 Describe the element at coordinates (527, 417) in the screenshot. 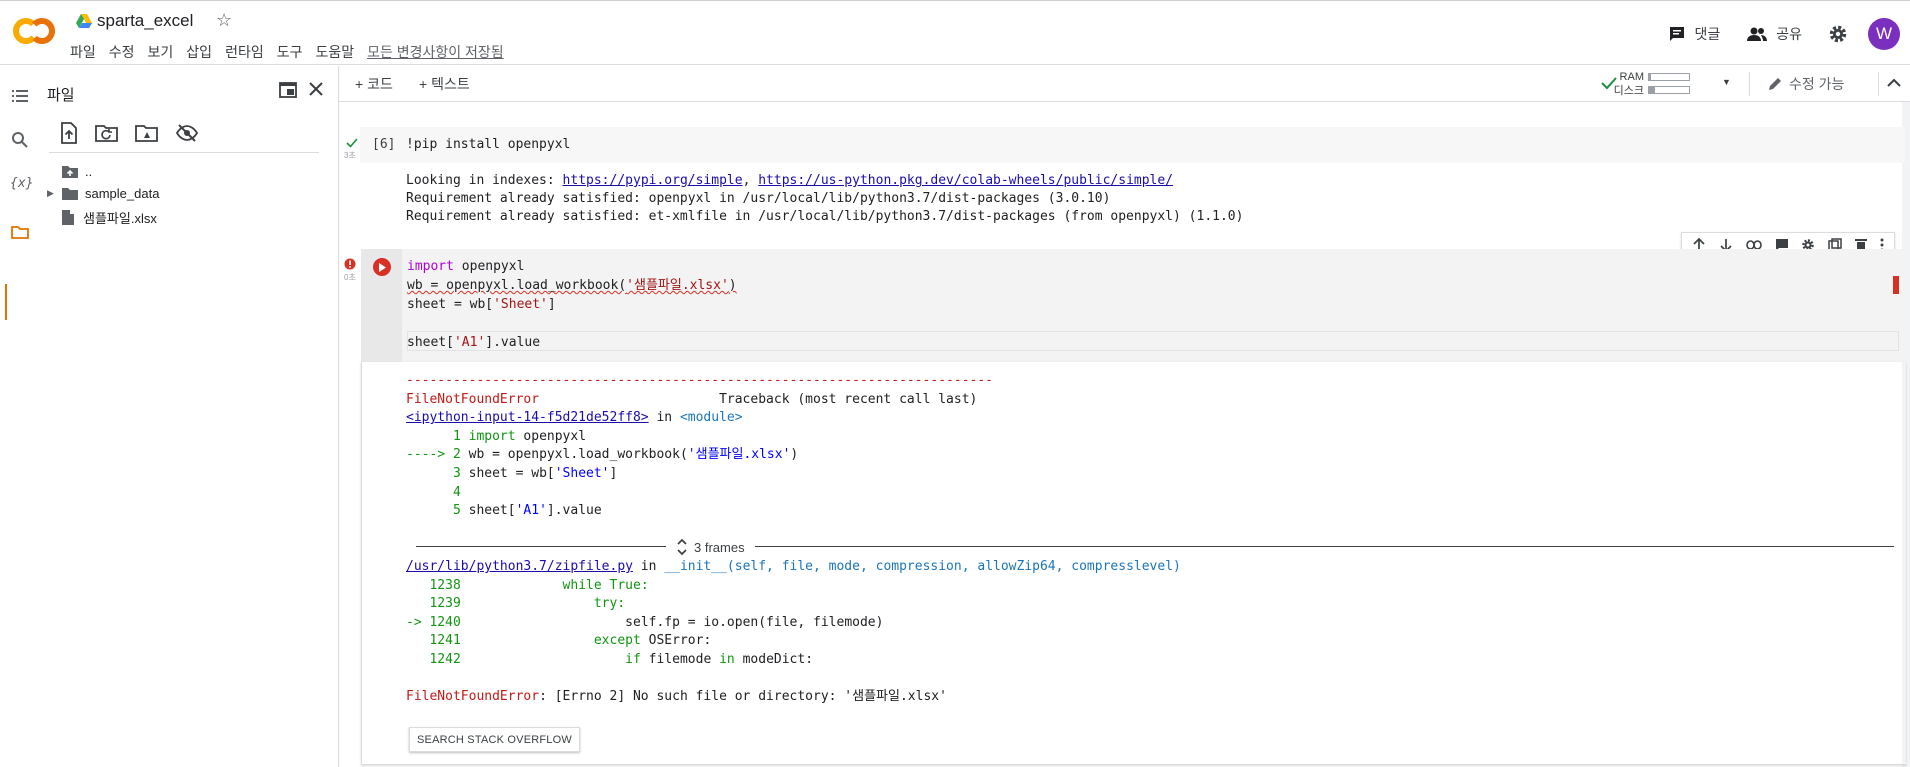

I see `ipython-input-link: <ipython-input-14-f5d21de52ff8>` at that location.